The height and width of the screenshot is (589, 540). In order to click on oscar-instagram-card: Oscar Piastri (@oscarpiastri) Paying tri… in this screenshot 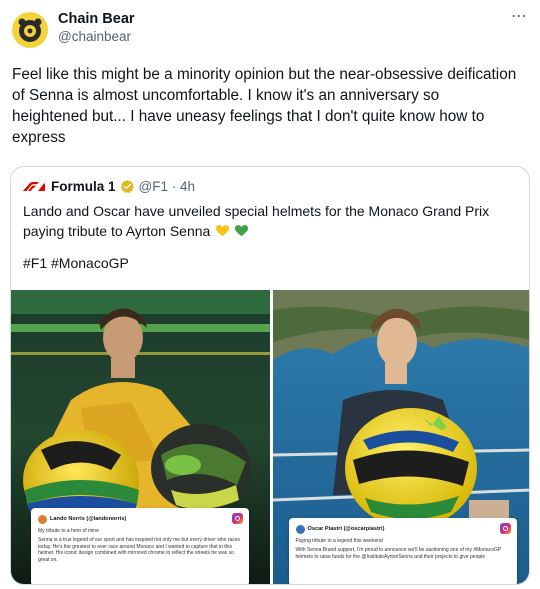, I will do `click(402, 551)`.